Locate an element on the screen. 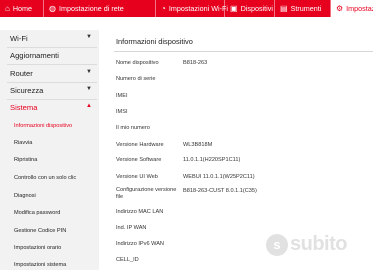  tools-icon: ▤ is located at coordinates (284, 8).